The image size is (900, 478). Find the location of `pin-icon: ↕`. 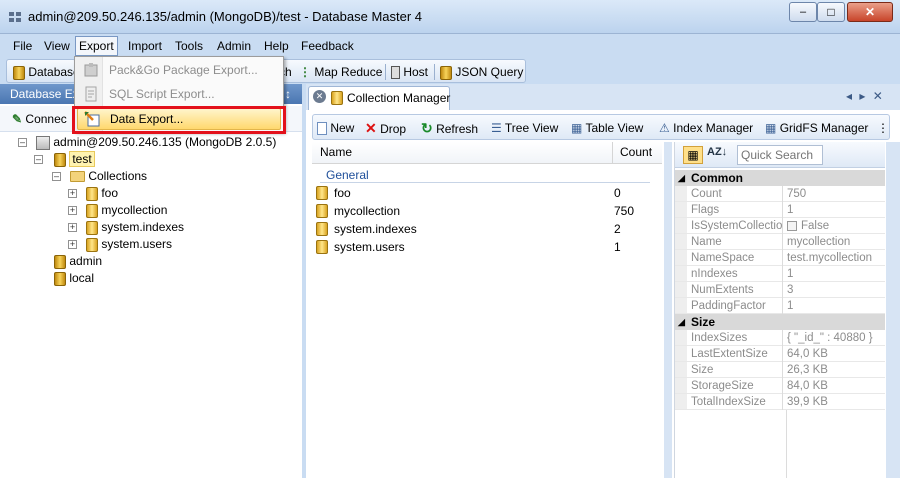

pin-icon: ↕ is located at coordinates (288, 94).